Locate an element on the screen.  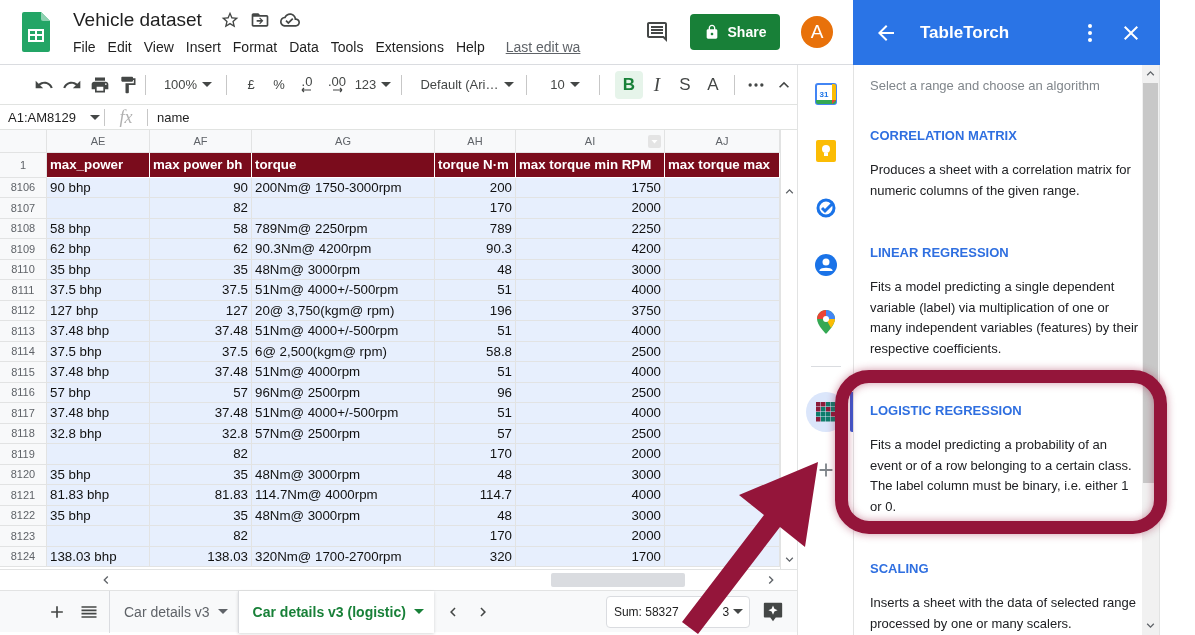
text-color-button: A is located at coordinates (713, 84).